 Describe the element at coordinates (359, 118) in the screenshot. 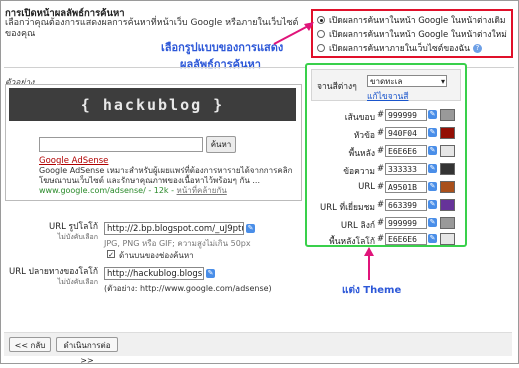

I see `color-label: เส้นขอบ` at that location.